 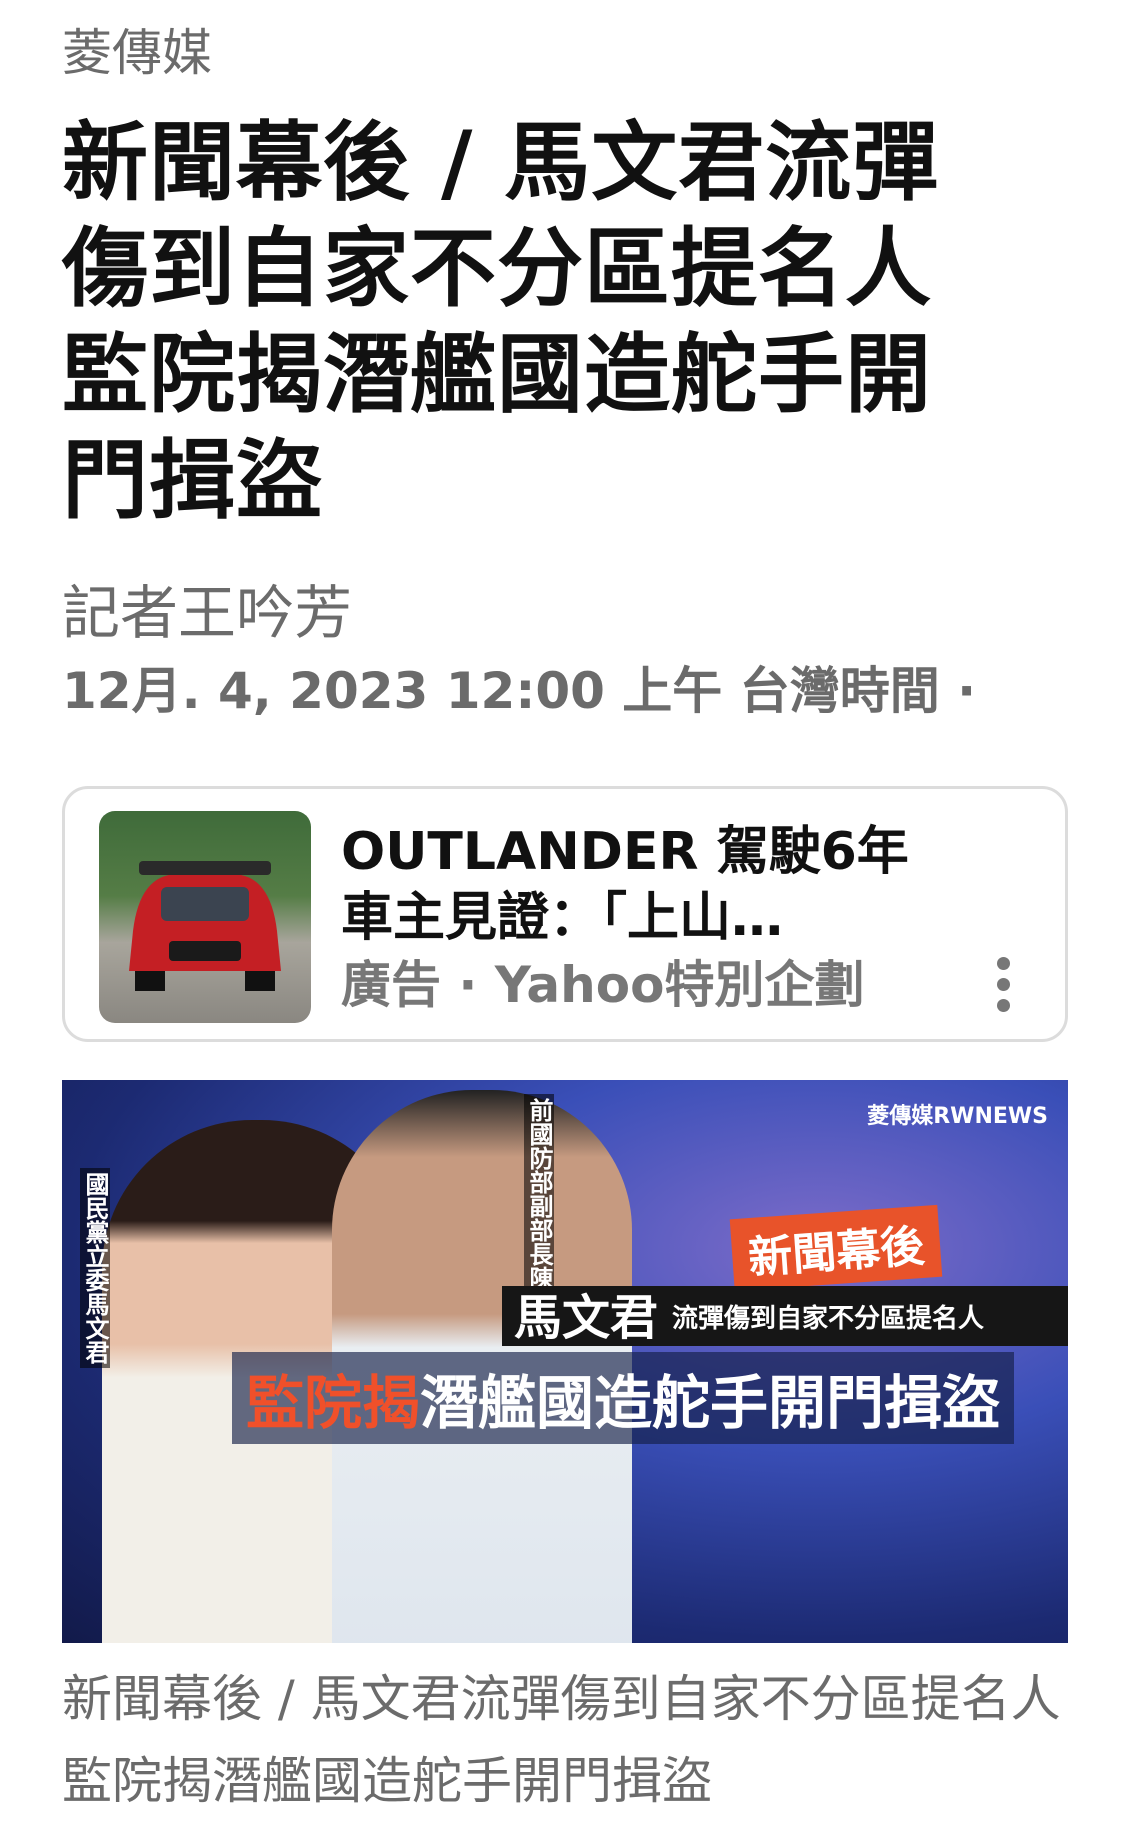 I want to click on sponsored-ad-card: OUTLANDER 駕駛6年車主見證：「上山… 廣告 · Yahoo特別企劃, so click(x=565, y=914).